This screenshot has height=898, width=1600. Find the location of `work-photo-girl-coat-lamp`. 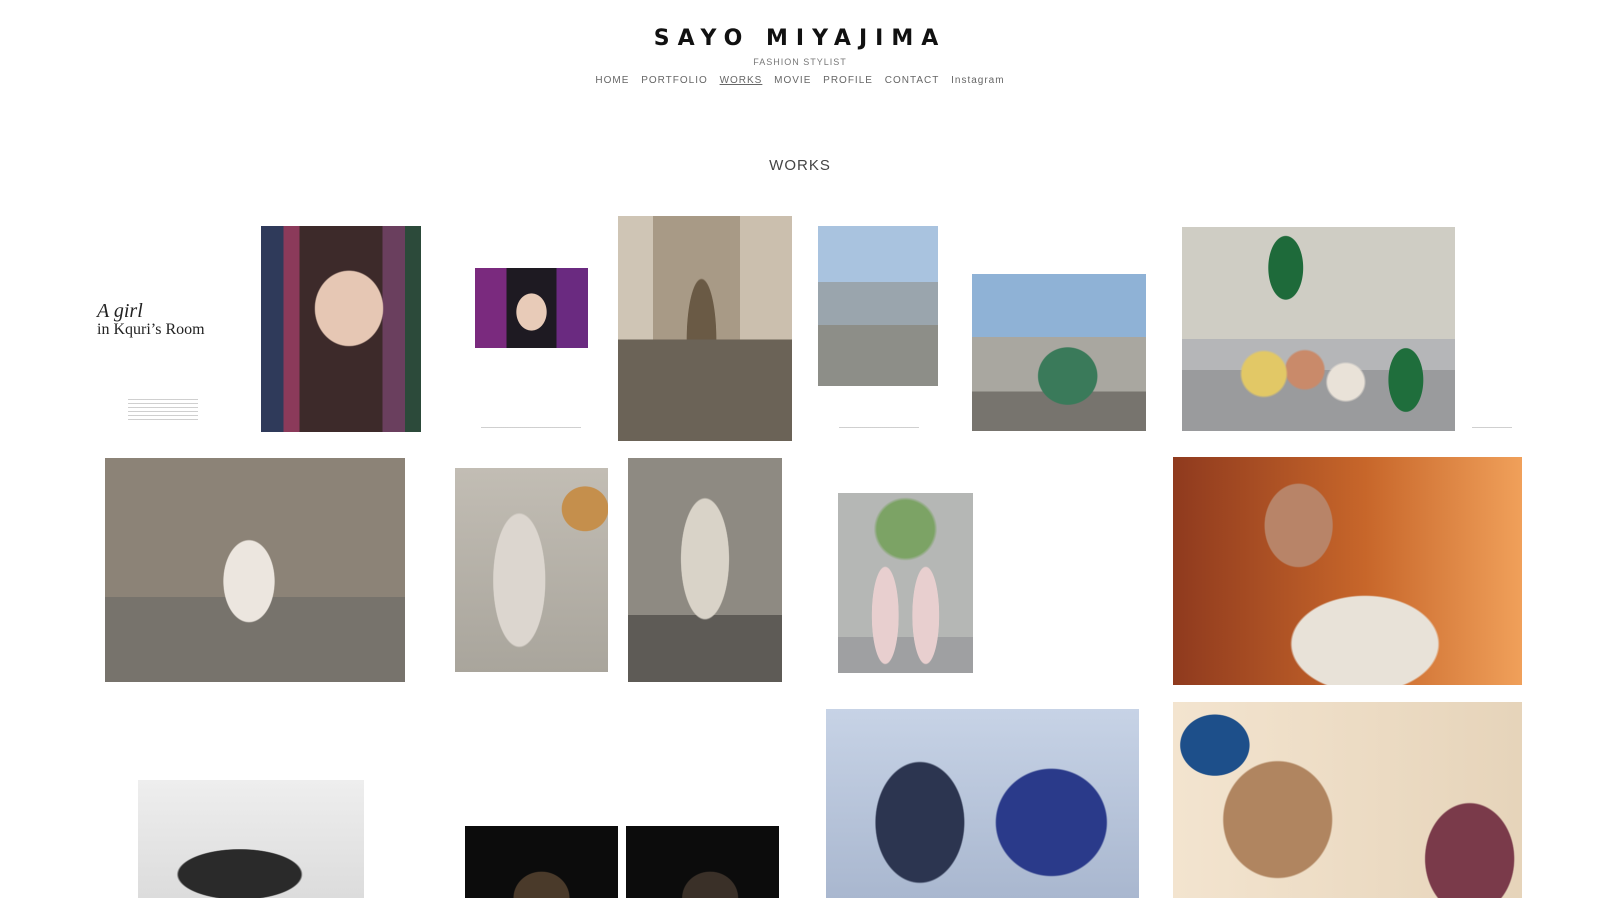

work-photo-girl-coat-lamp is located at coordinates (531, 570).